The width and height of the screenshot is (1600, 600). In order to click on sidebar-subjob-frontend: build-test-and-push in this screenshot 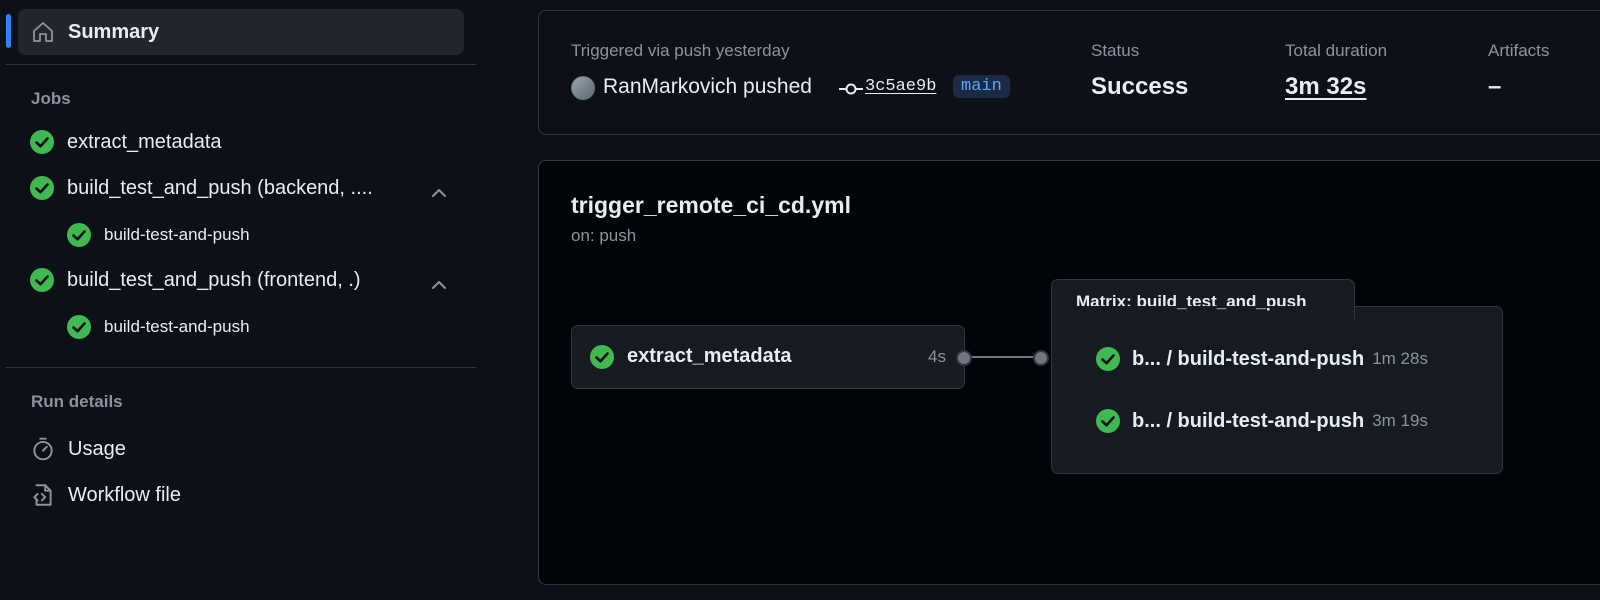, I will do `click(158, 327)`.